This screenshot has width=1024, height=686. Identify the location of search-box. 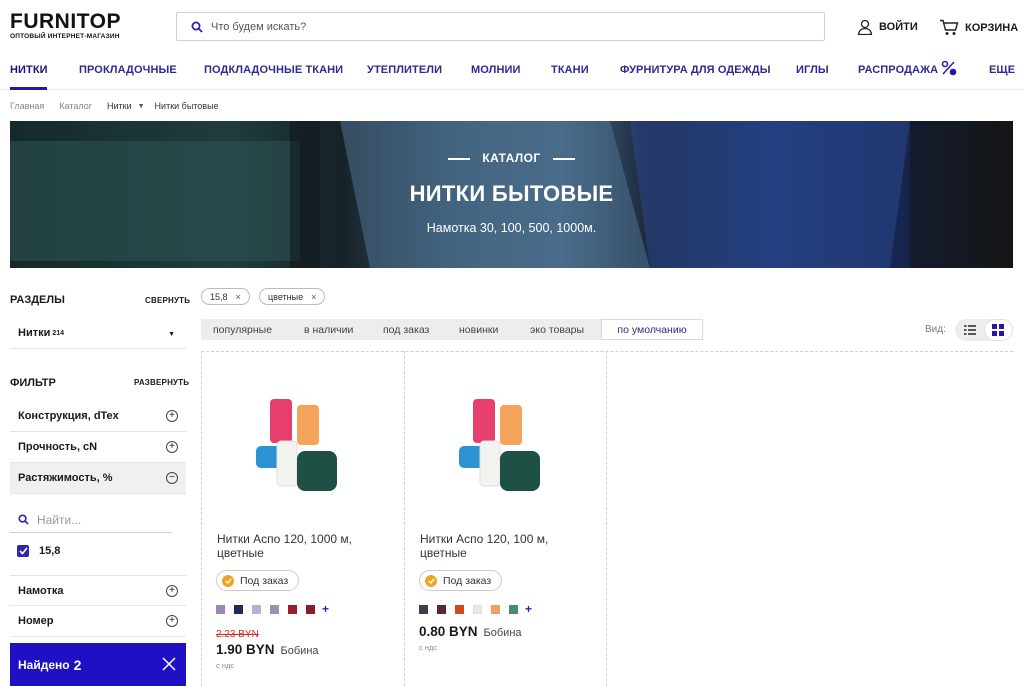
(500, 26).